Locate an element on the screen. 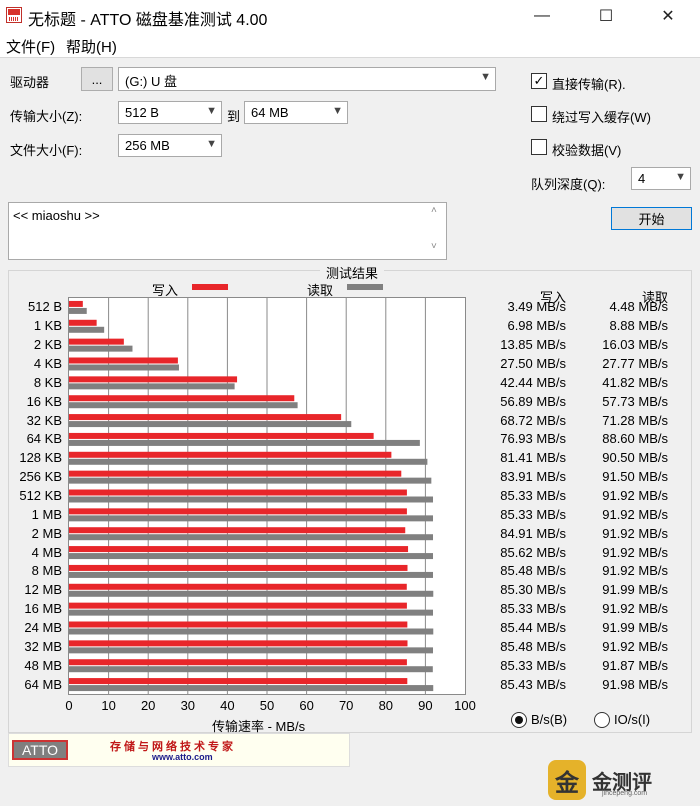 The height and width of the screenshot is (806, 700). row-label: 1 MB is located at coordinates (46, 514).